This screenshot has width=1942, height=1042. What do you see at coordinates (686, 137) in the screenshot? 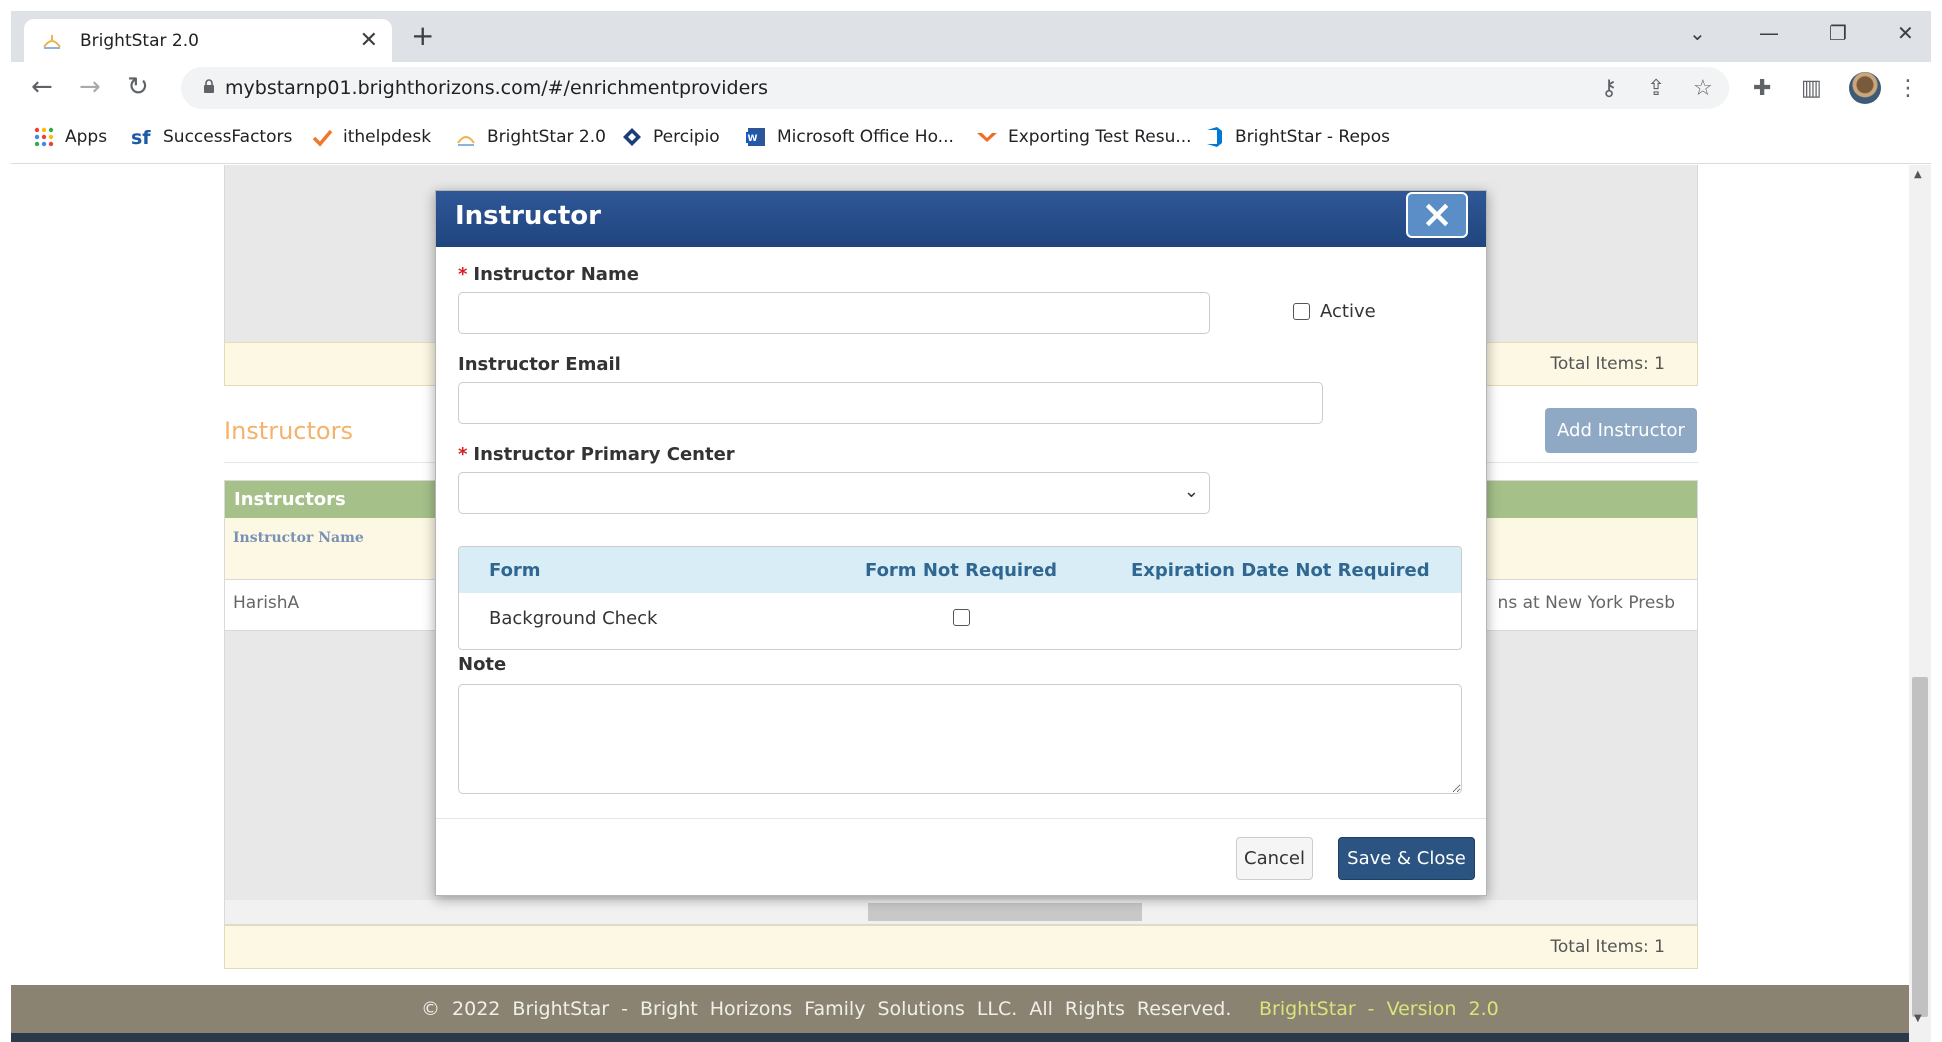
I see `bookmark-label: Percipio` at bounding box center [686, 137].